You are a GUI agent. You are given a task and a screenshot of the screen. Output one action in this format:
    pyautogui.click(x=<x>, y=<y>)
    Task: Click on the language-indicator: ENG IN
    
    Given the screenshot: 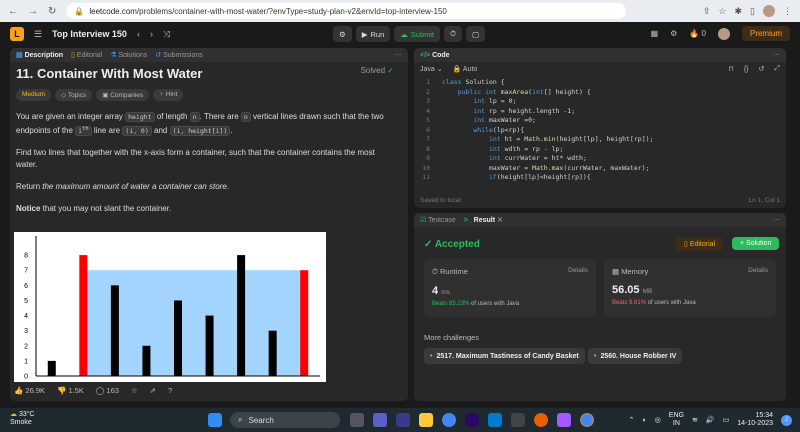 What is the action you would take?
    pyautogui.click(x=676, y=420)
    